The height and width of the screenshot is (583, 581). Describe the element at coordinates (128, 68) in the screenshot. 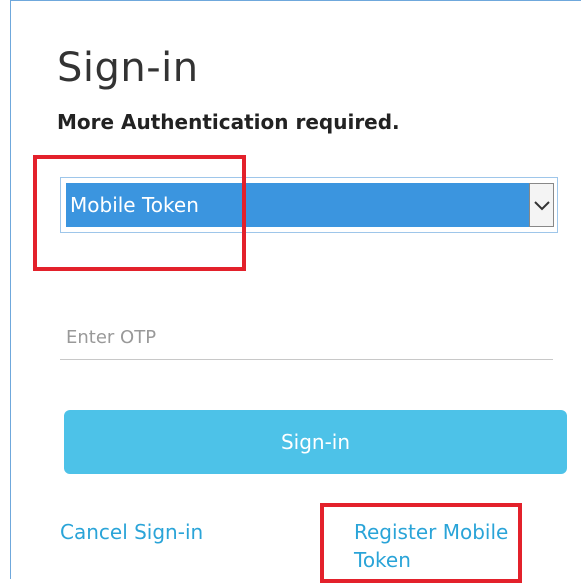

I see `page-title: Sign-in` at that location.